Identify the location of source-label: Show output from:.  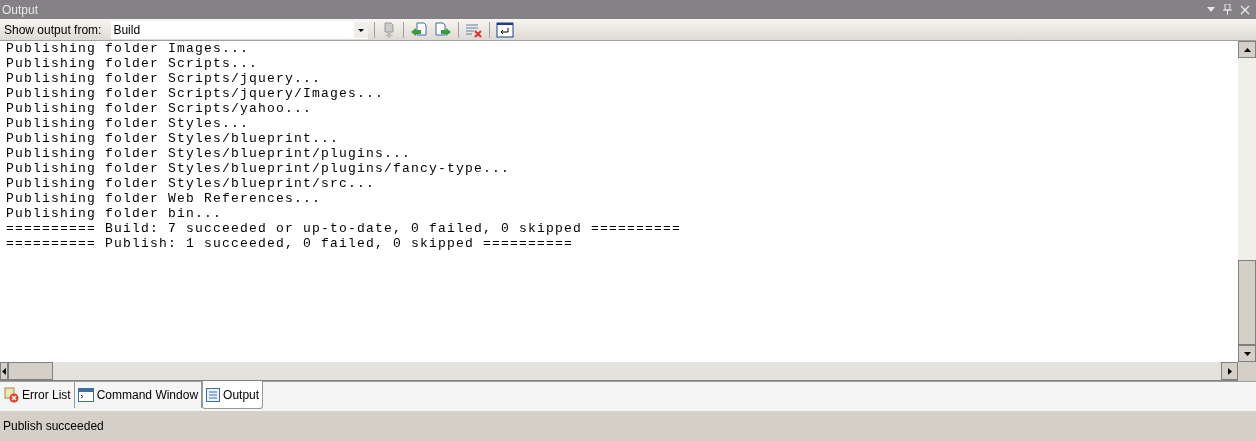
(53, 30).